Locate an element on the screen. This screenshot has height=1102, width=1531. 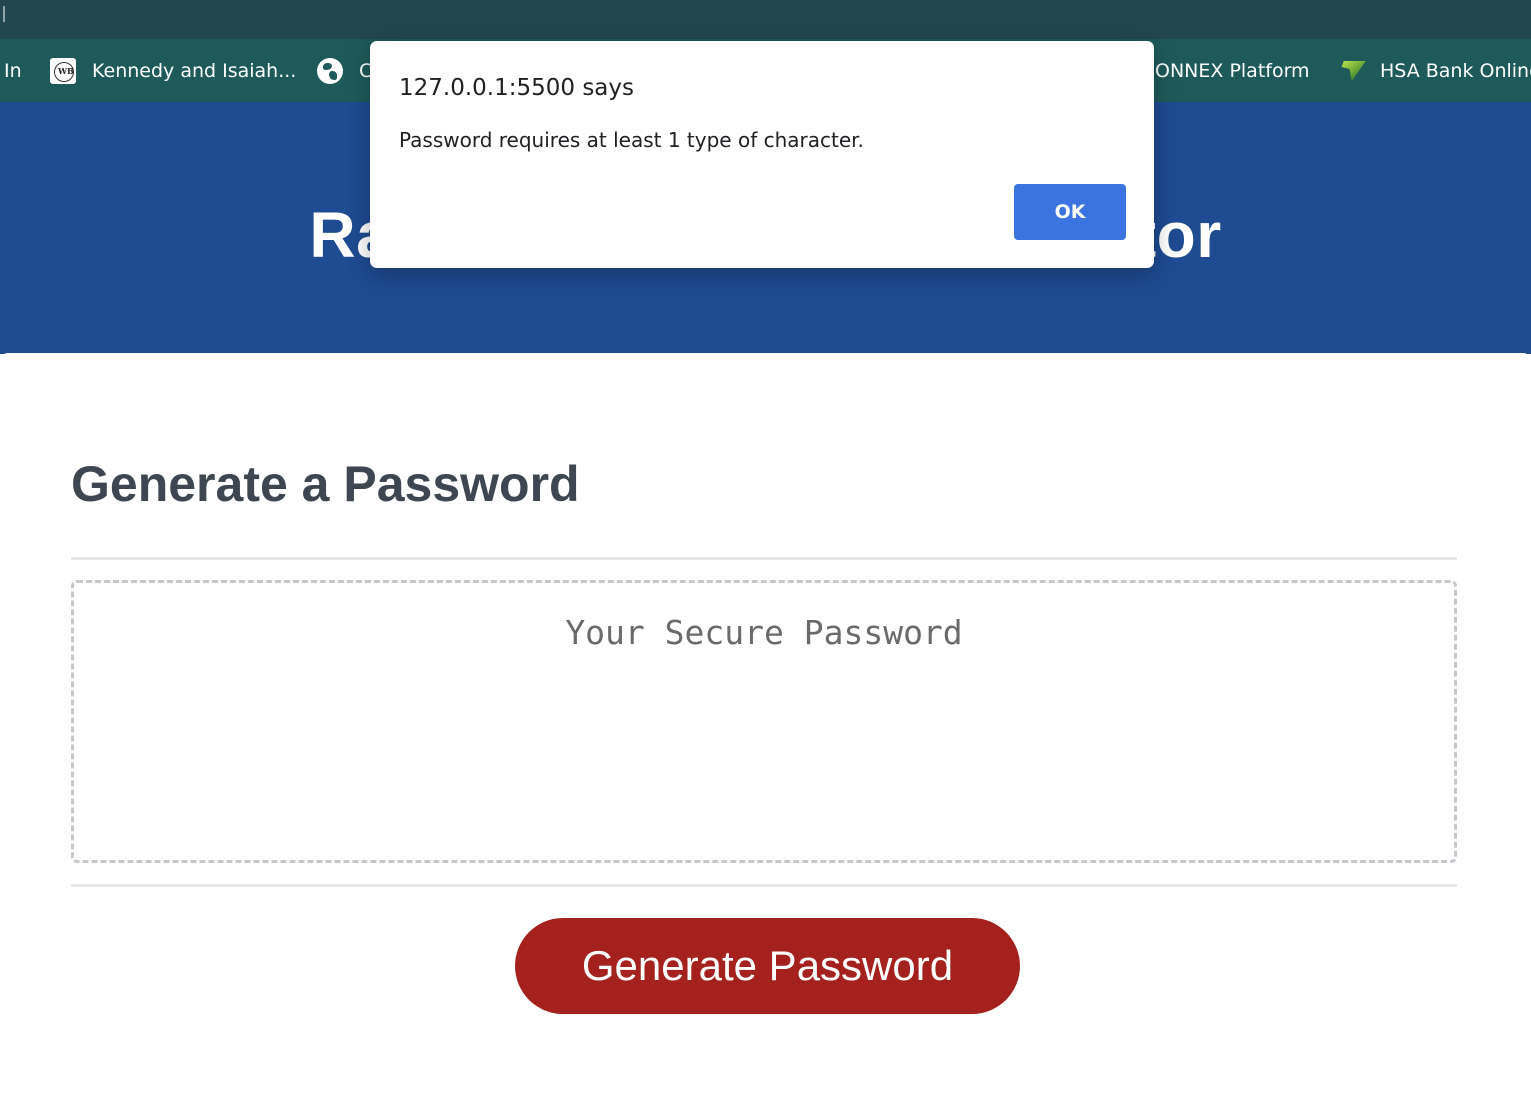
ok-button: OK is located at coordinates (1070, 212).